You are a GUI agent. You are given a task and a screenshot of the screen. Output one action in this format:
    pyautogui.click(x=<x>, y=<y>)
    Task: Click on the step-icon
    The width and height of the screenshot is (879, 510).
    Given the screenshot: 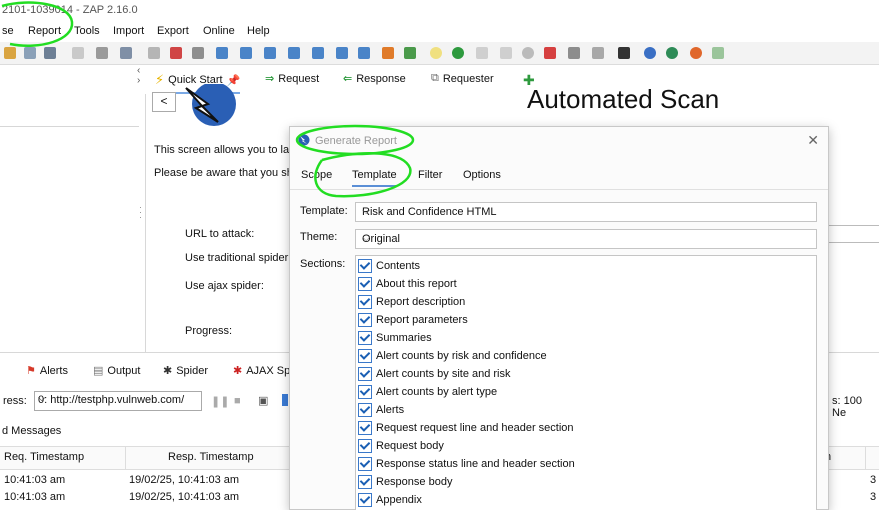 What is the action you would take?
    pyautogui.click(x=482, y=53)
    